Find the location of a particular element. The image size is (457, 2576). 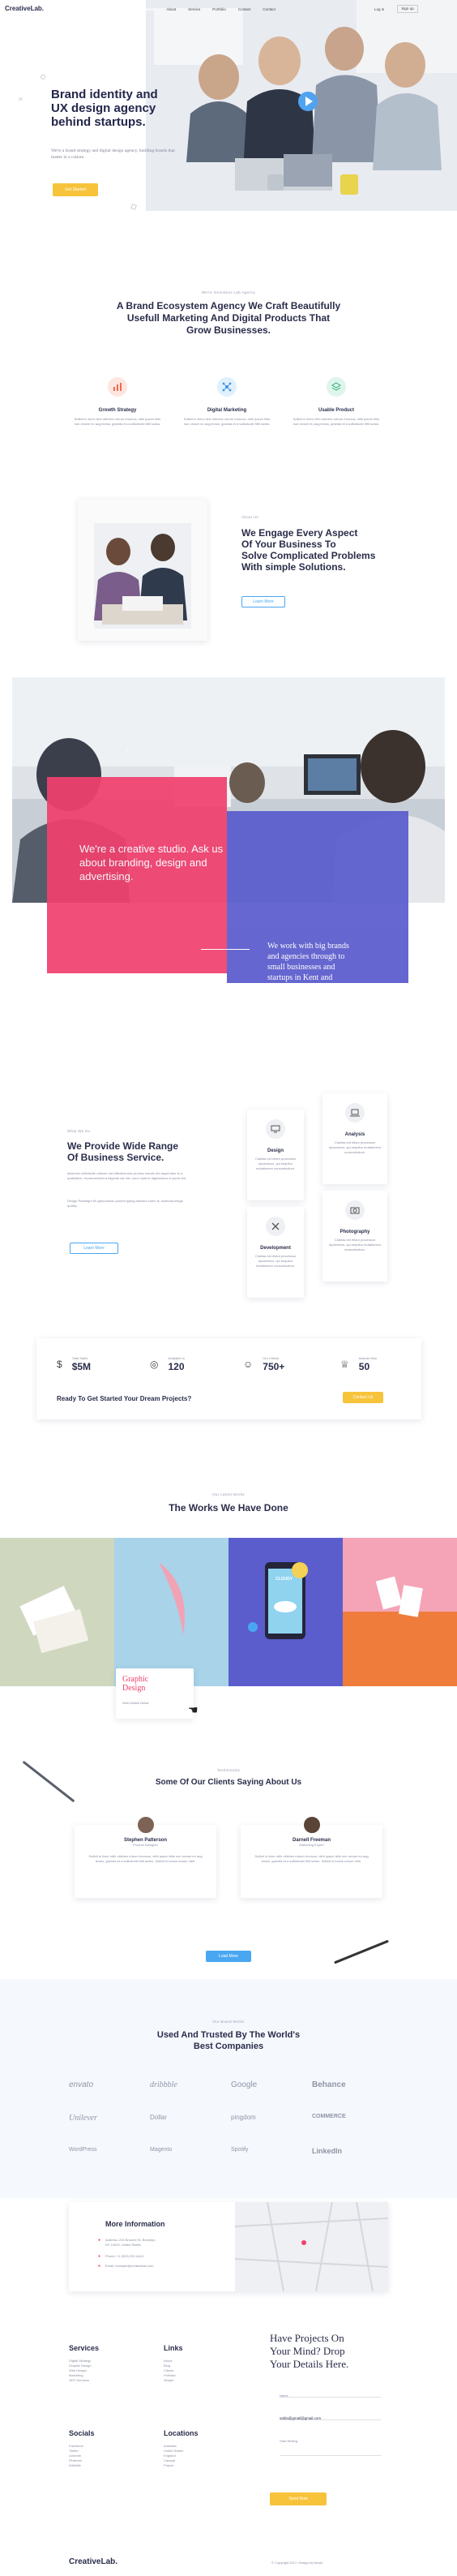

pin-icon: ● is located at coordinates (99, 2240).